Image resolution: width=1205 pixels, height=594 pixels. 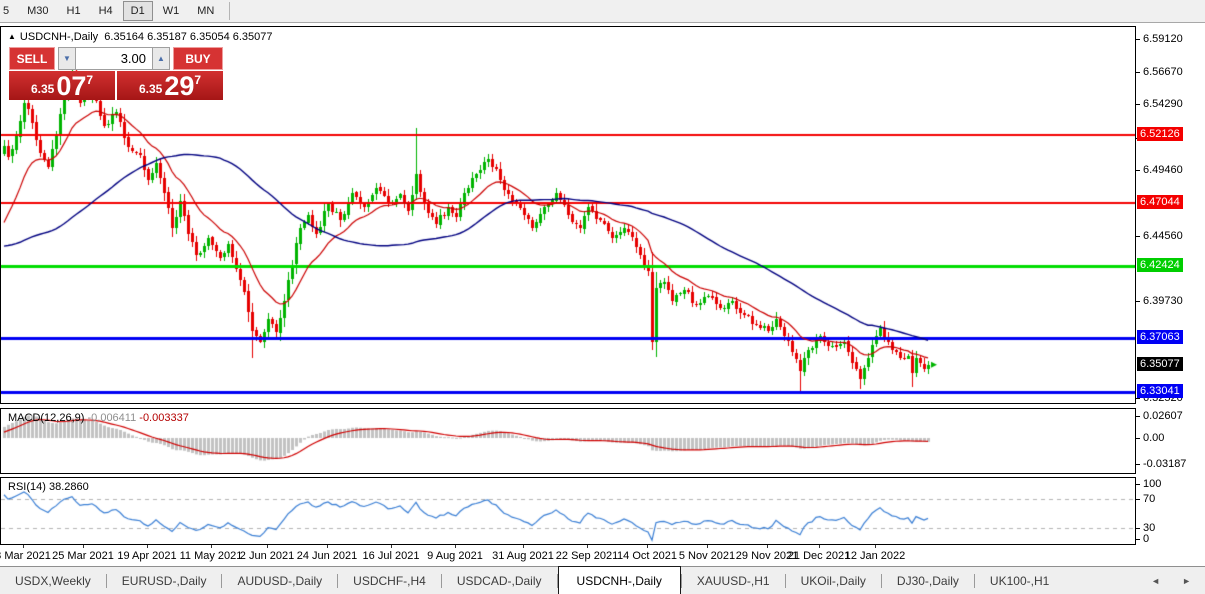 I want to click on one-click-trade-panel: SELL ▼ 3.00 ▲ BUY 6.35 07 7 6.35 29 7, so click(x=116, y=73).